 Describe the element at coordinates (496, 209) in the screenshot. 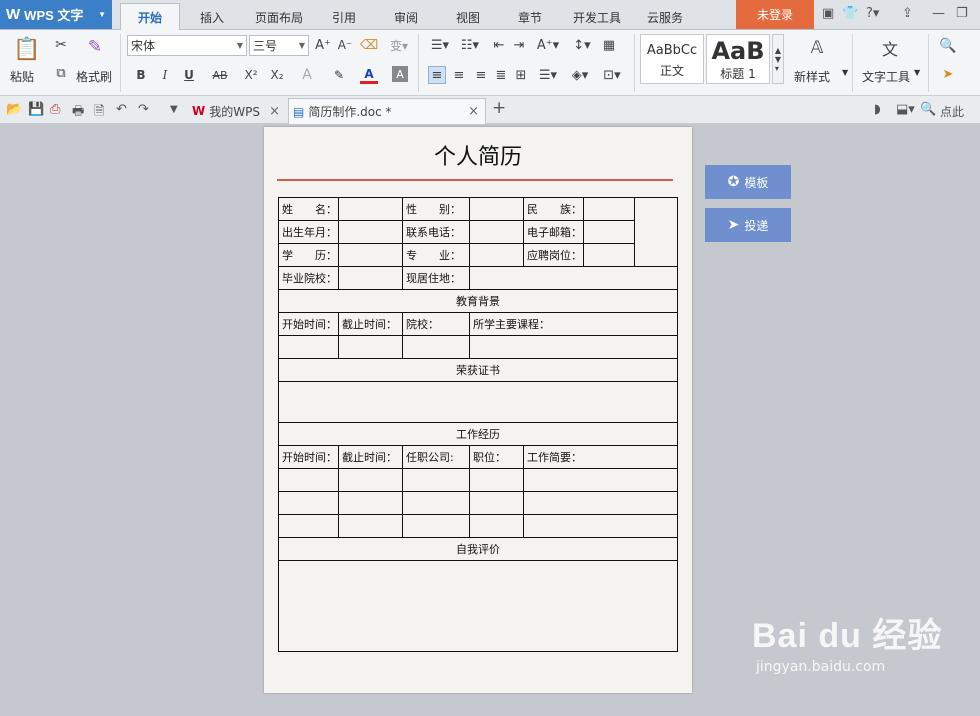

I see `gender-cell` at that location.